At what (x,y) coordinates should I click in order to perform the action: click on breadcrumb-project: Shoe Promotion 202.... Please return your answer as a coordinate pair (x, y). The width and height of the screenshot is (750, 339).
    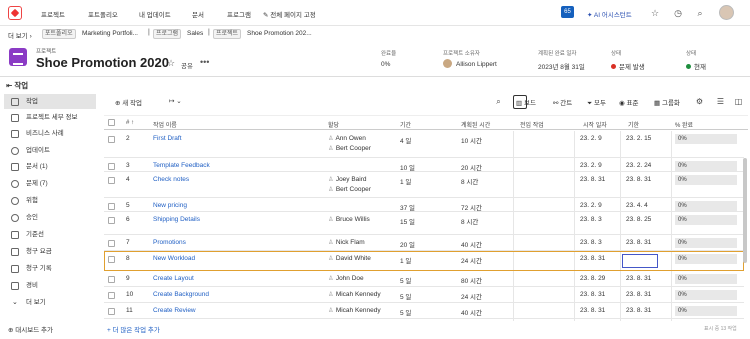
    Looking at the image, I should click on (279, 33).